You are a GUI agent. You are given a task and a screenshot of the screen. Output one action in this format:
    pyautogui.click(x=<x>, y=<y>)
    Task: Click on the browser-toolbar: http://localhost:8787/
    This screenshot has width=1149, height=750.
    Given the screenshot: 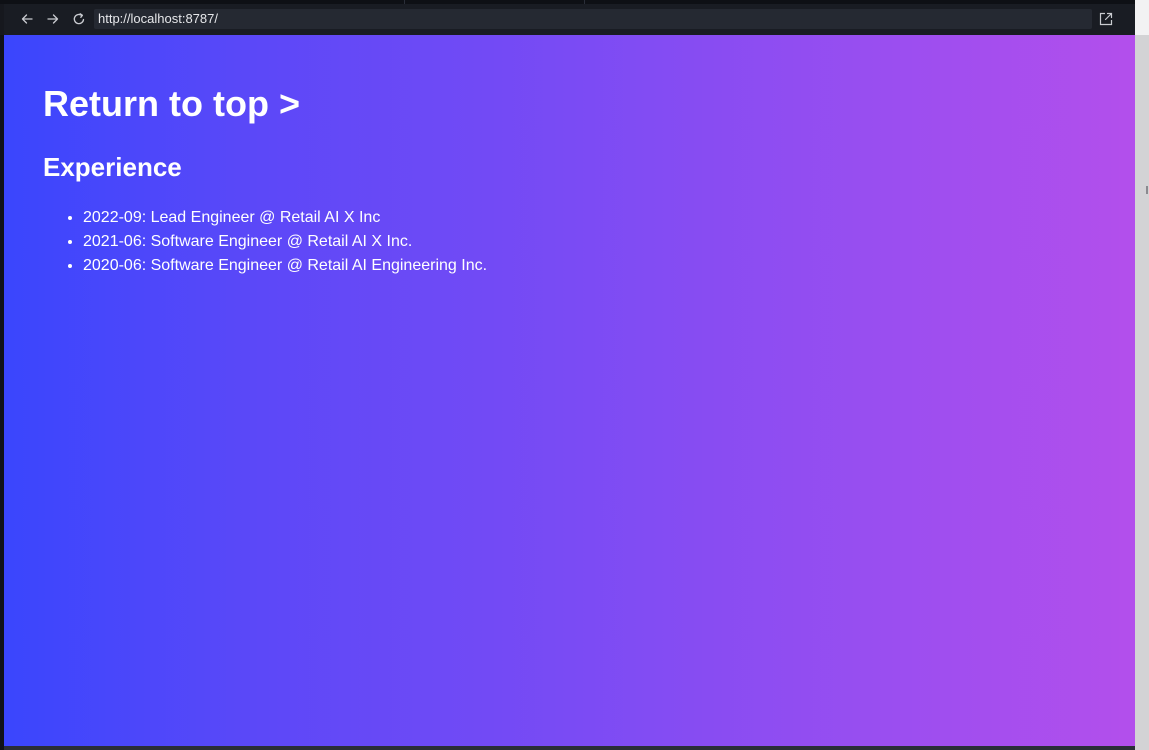 What is the action you would take?
    pyautogui.click(x=569, y=19)
    